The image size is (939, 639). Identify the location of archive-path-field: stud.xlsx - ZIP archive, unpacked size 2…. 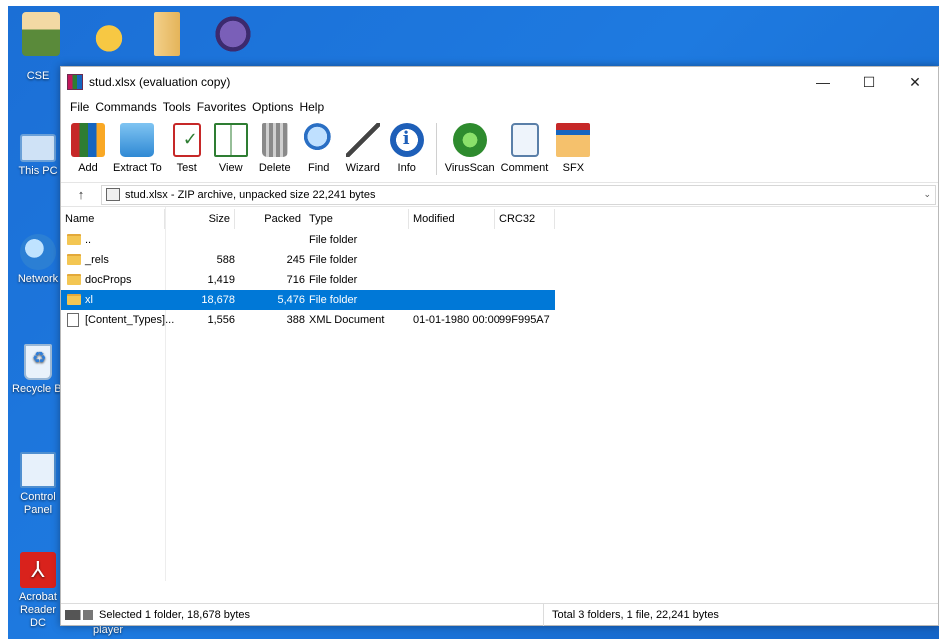
(518, 194).